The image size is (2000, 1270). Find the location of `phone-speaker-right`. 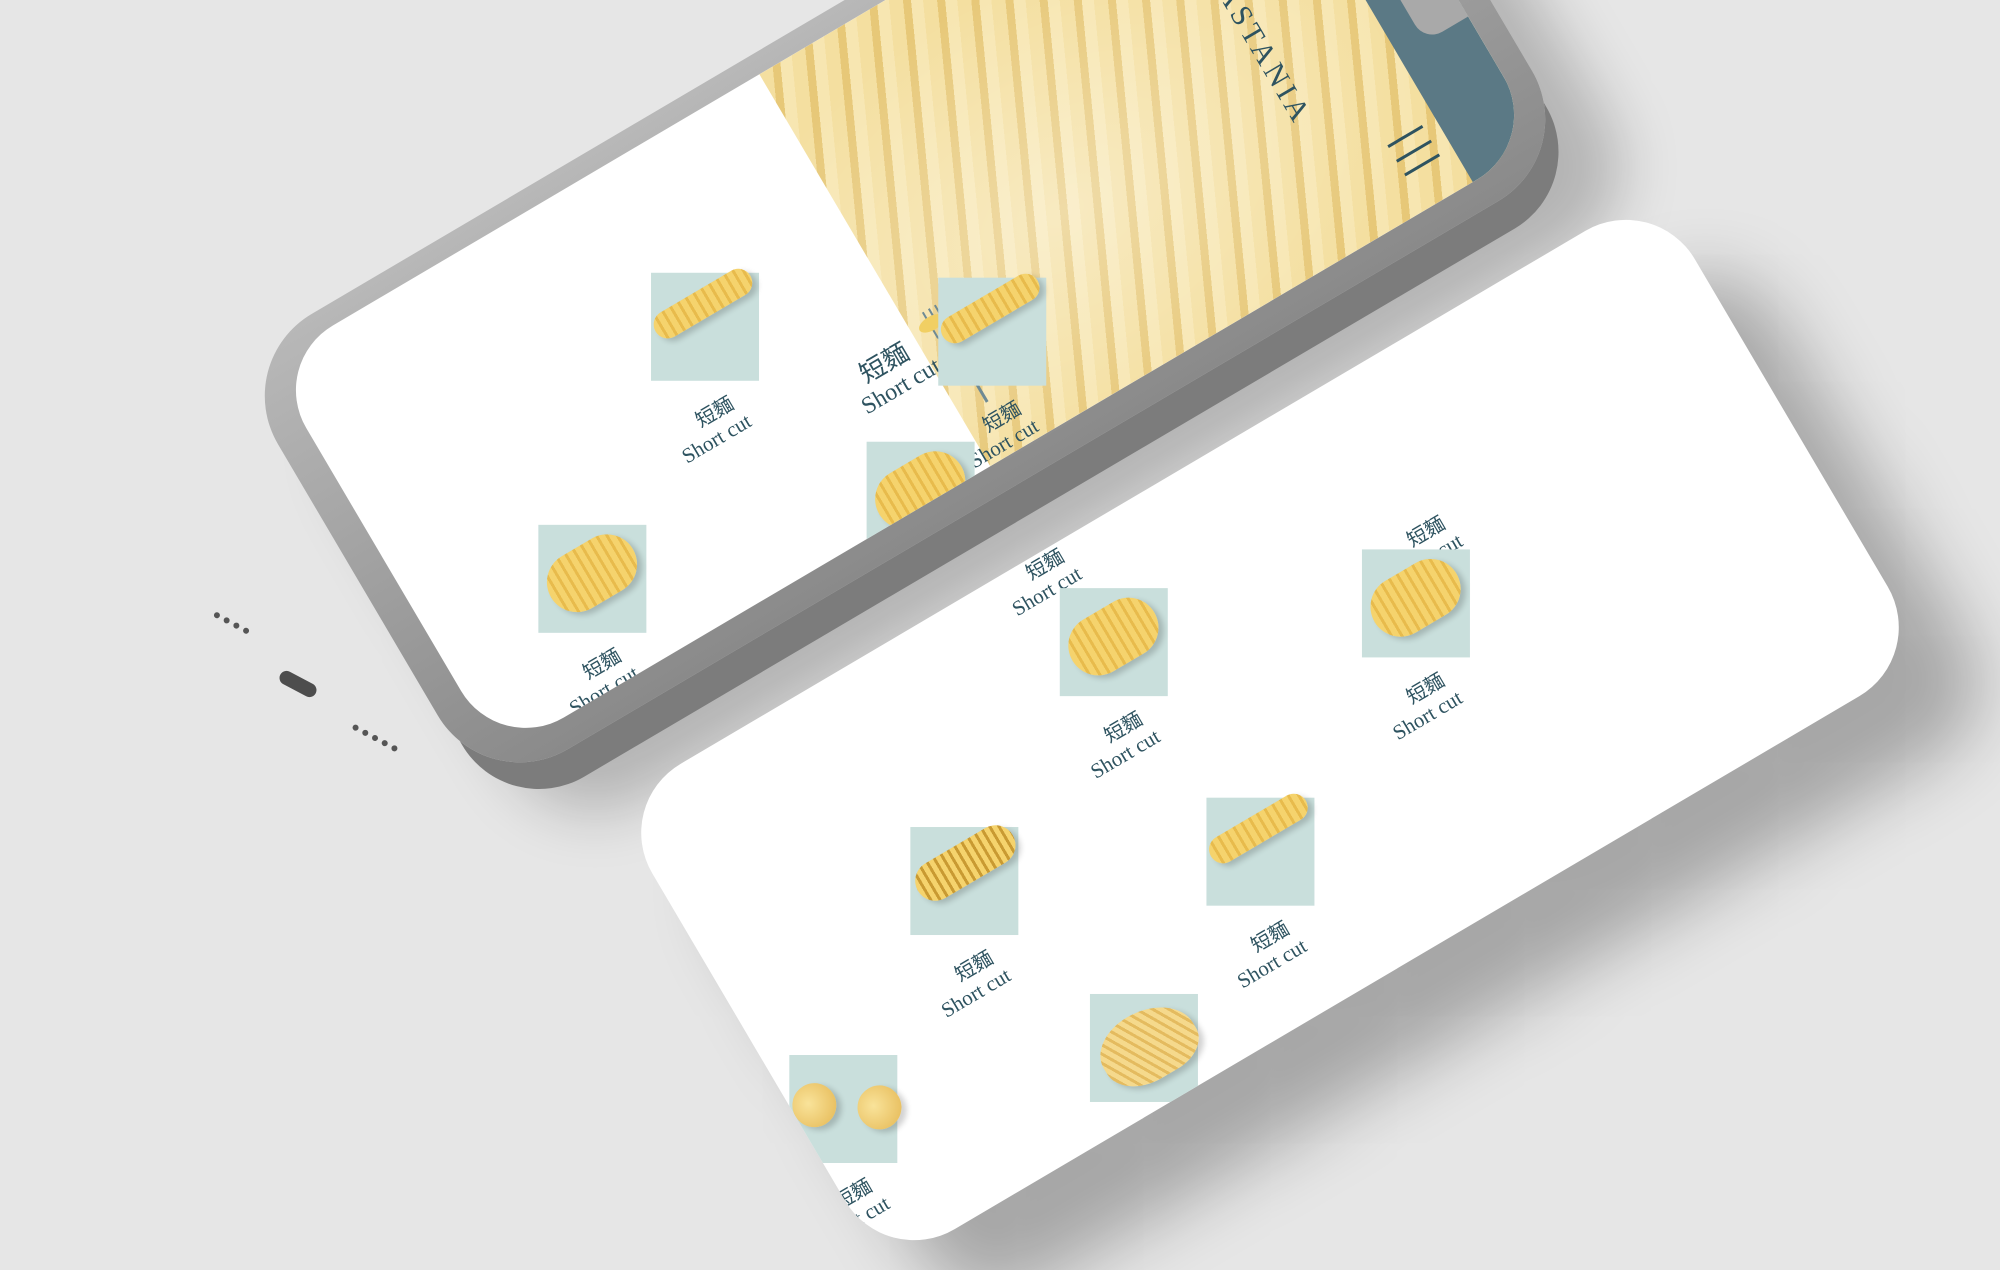

phone-speaker-right is located at coordinates (375, 738).